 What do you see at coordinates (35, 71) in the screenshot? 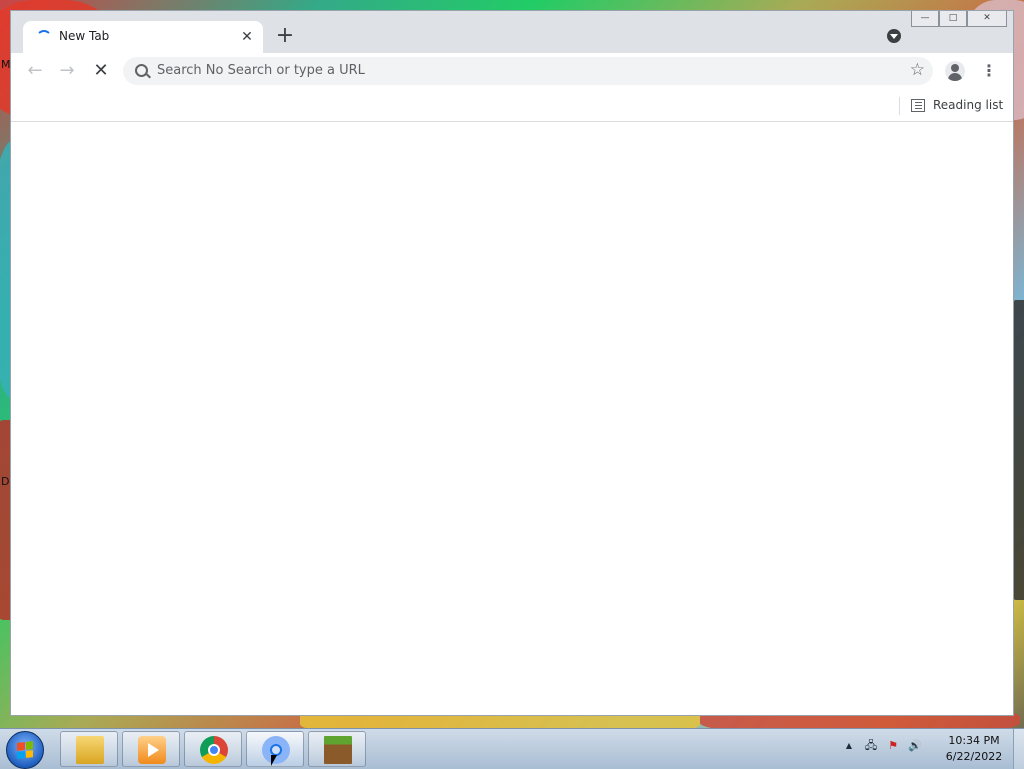
I see `back-button: ←` at bounding box center [35, 71].